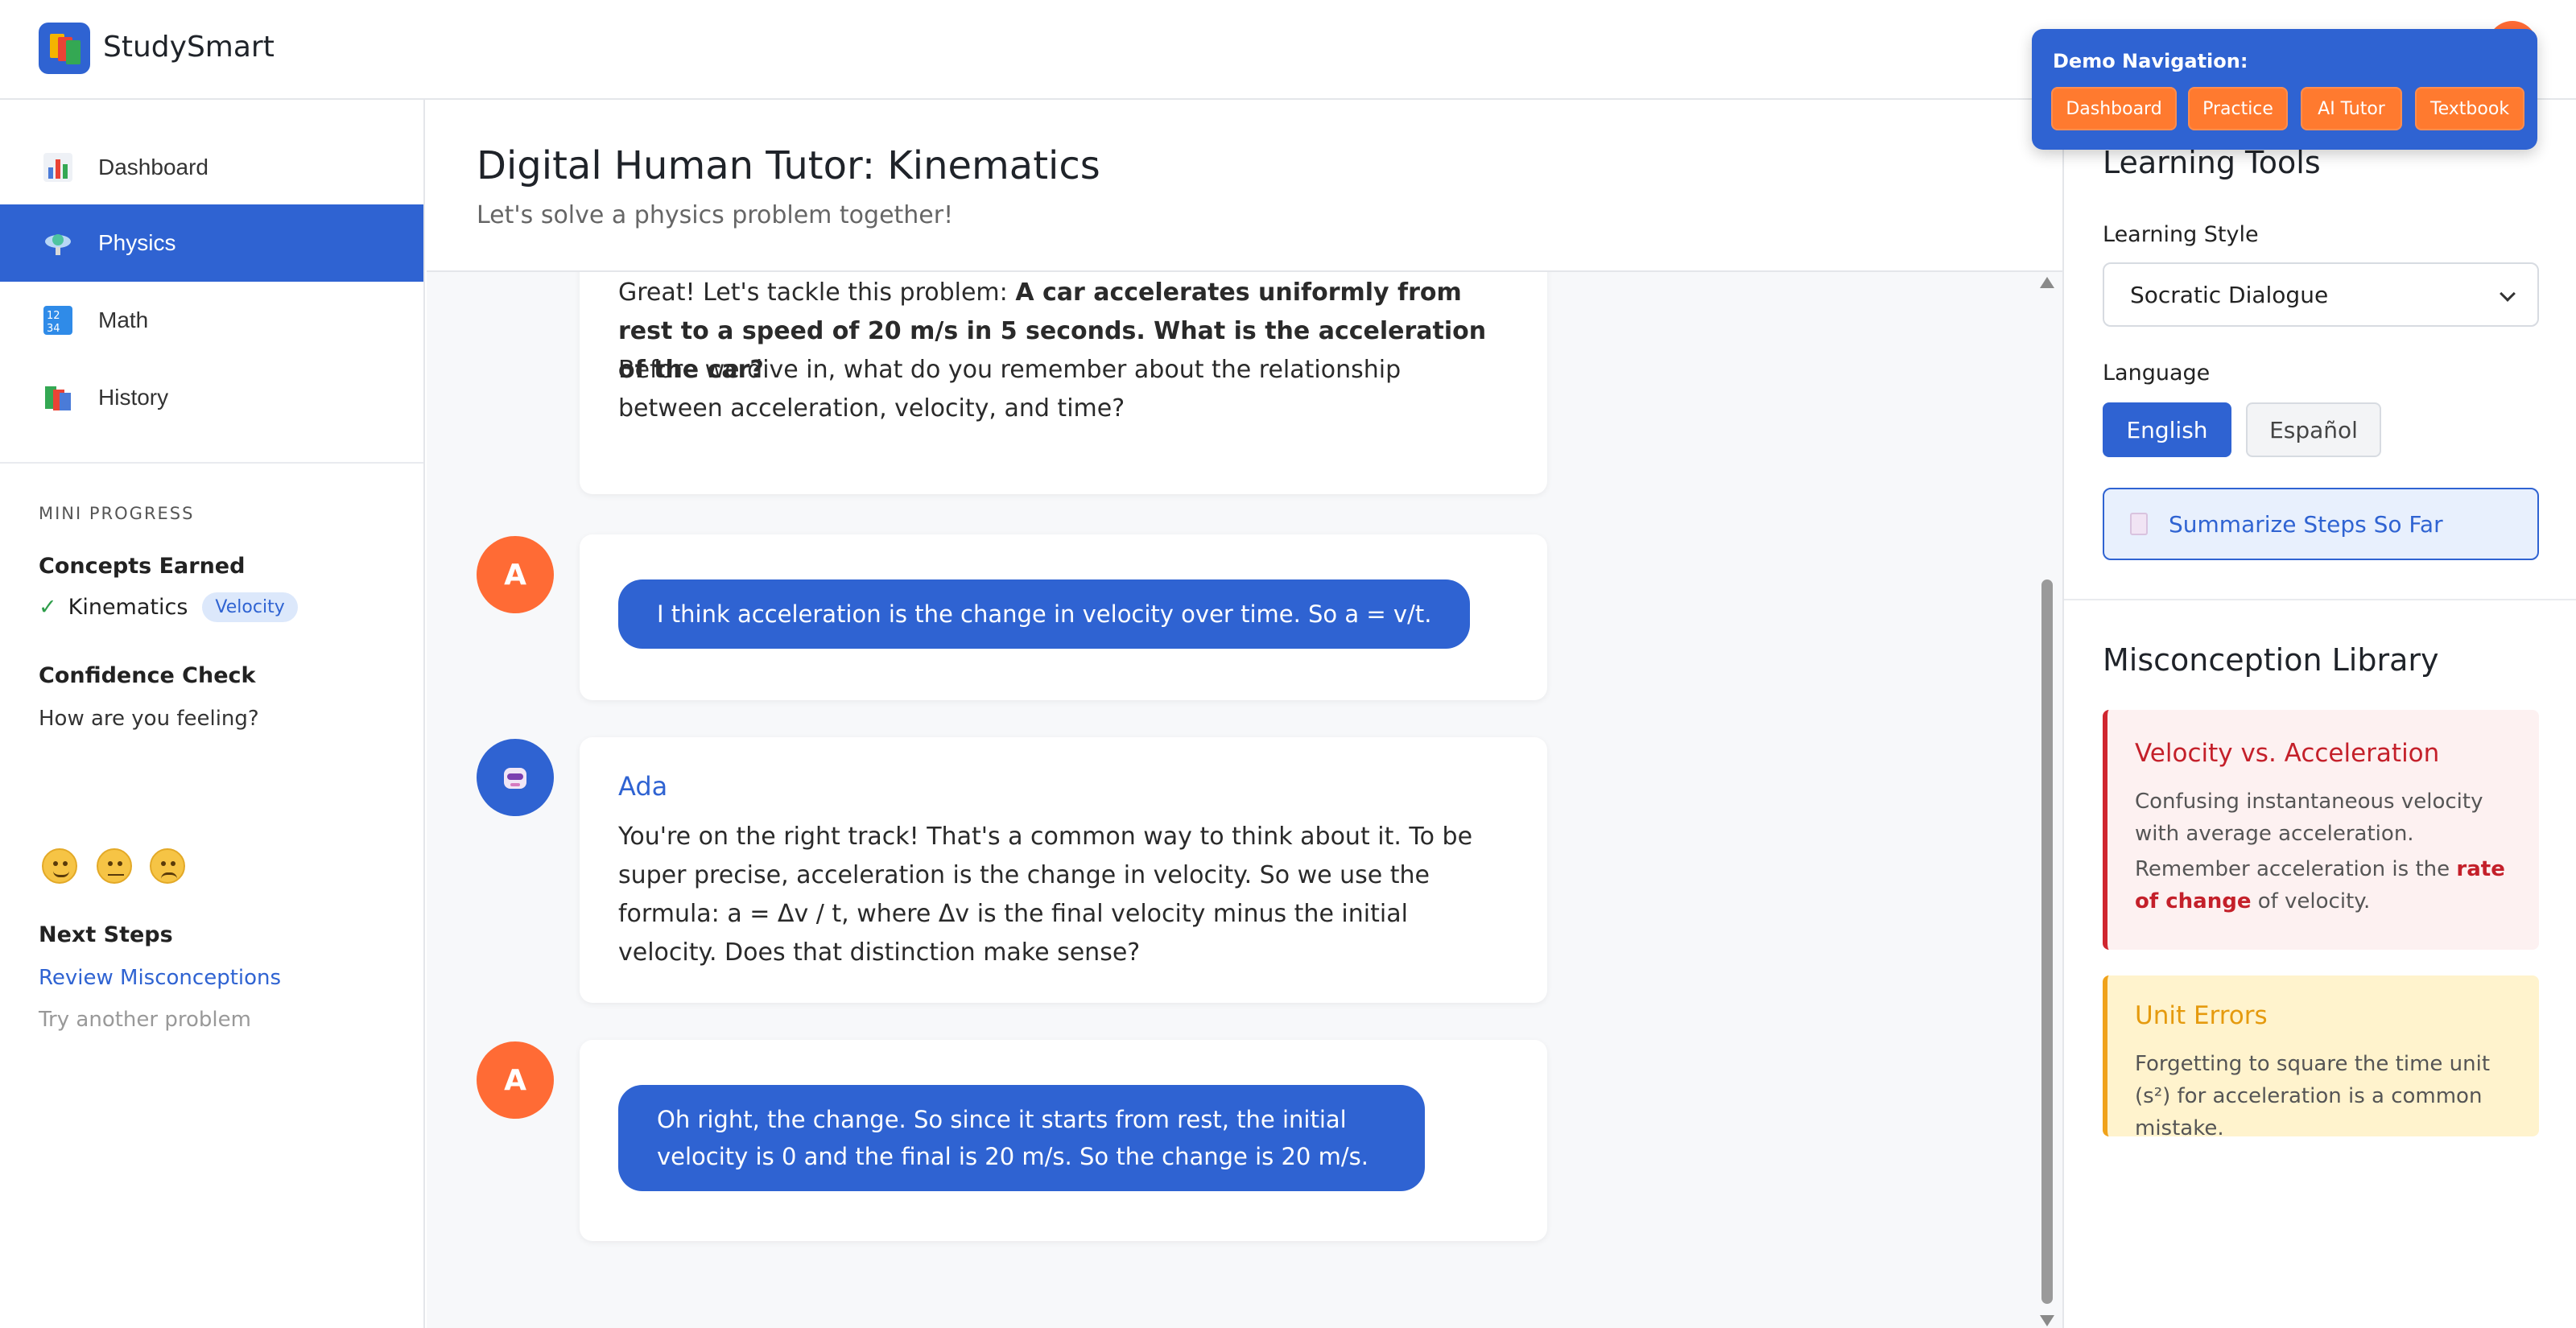  Describe the element at coordinates (2238, 108) in the screenshot. I see `demo-practice-button: Practice` at that location.